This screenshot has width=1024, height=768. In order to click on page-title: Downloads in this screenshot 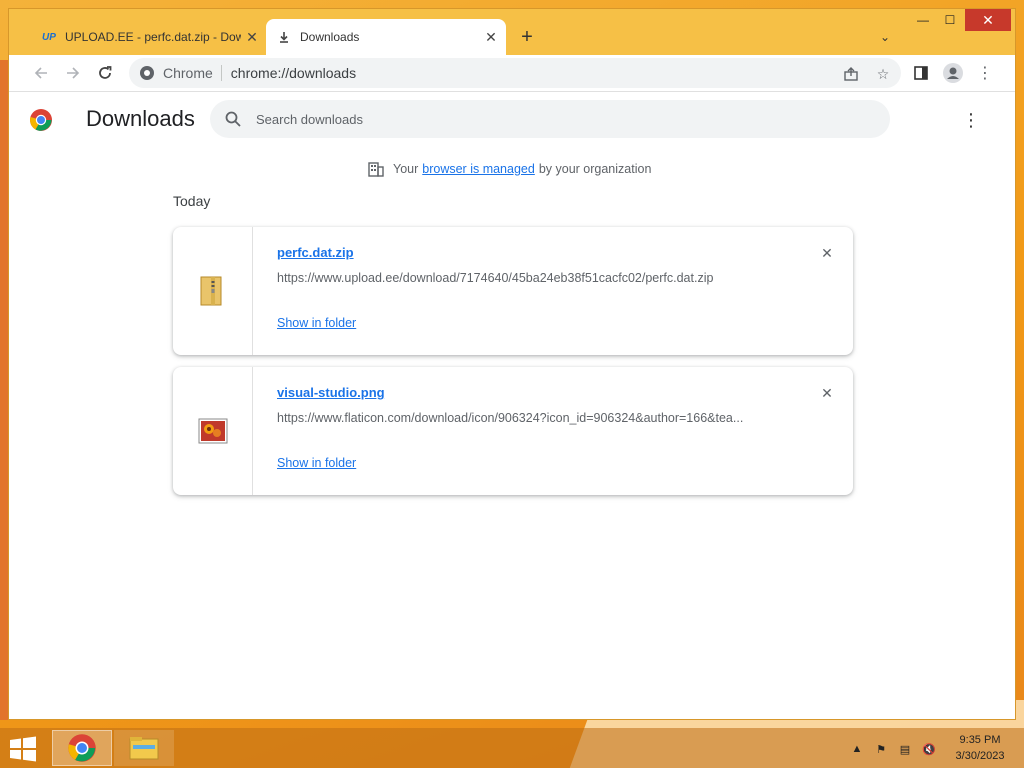, I will do `click(140, 118)`.